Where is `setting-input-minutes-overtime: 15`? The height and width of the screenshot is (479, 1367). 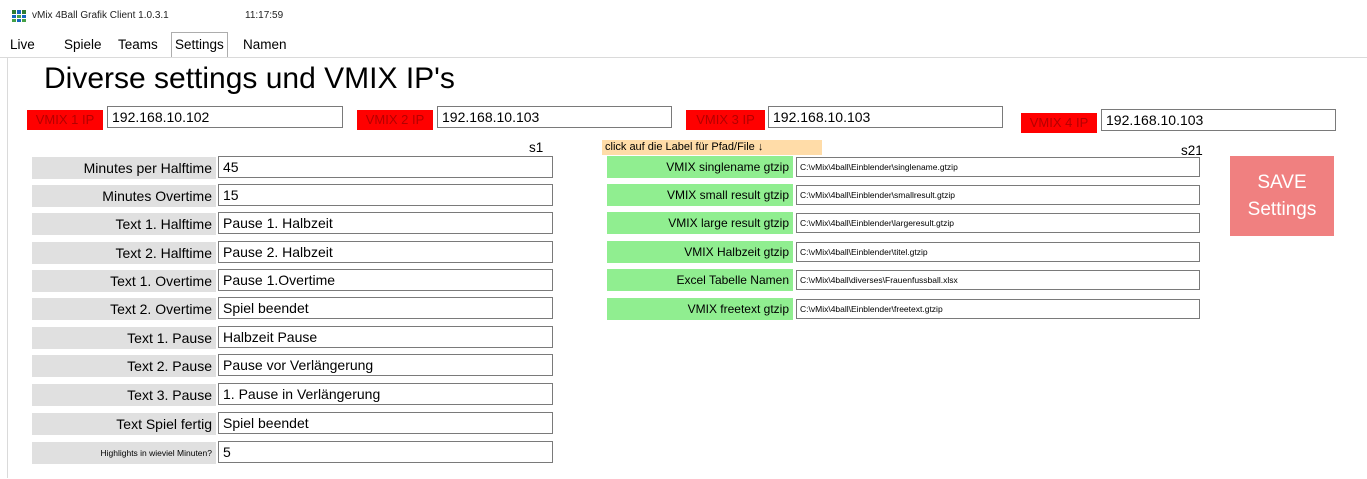
setting-input-minutes-overtime: 15 is located at coordinates (385, 195).